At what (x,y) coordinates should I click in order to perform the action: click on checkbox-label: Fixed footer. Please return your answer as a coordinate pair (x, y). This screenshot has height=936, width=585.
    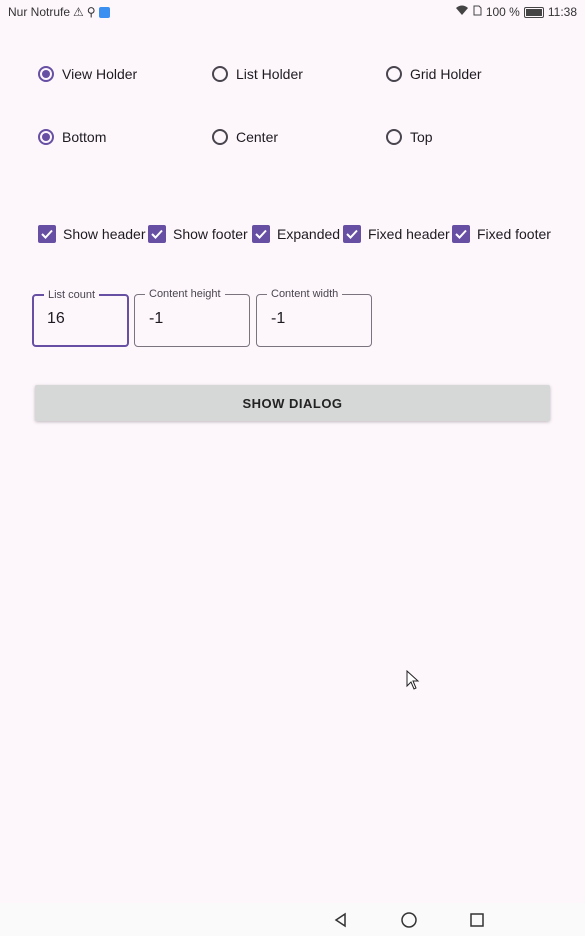
    Looking at the image, I should click on (514, 234).